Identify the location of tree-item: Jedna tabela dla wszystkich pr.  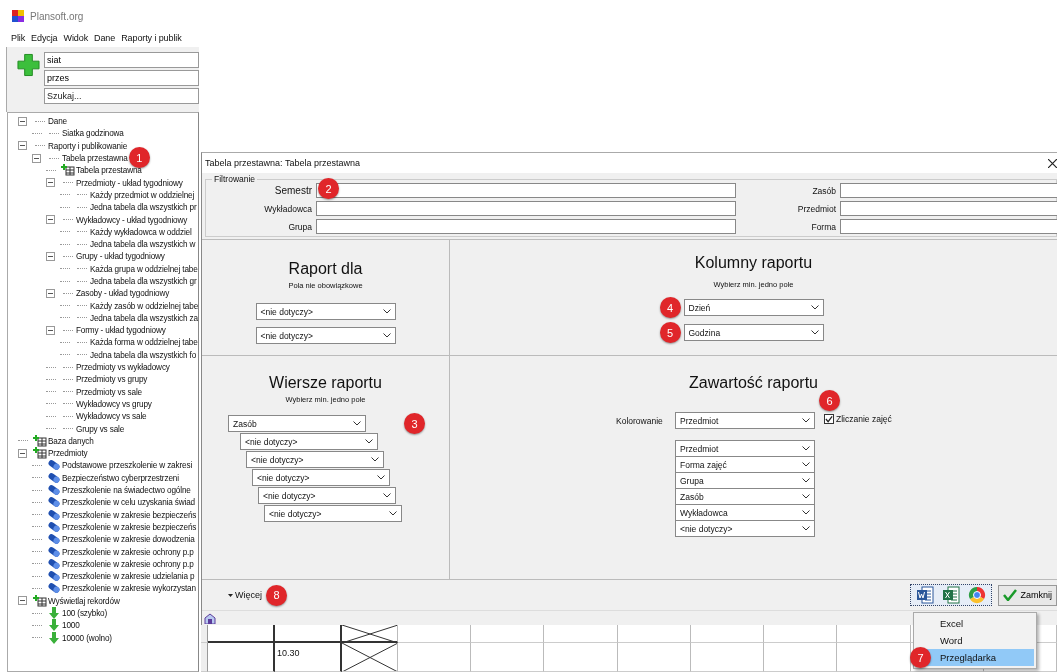
(143, 208).